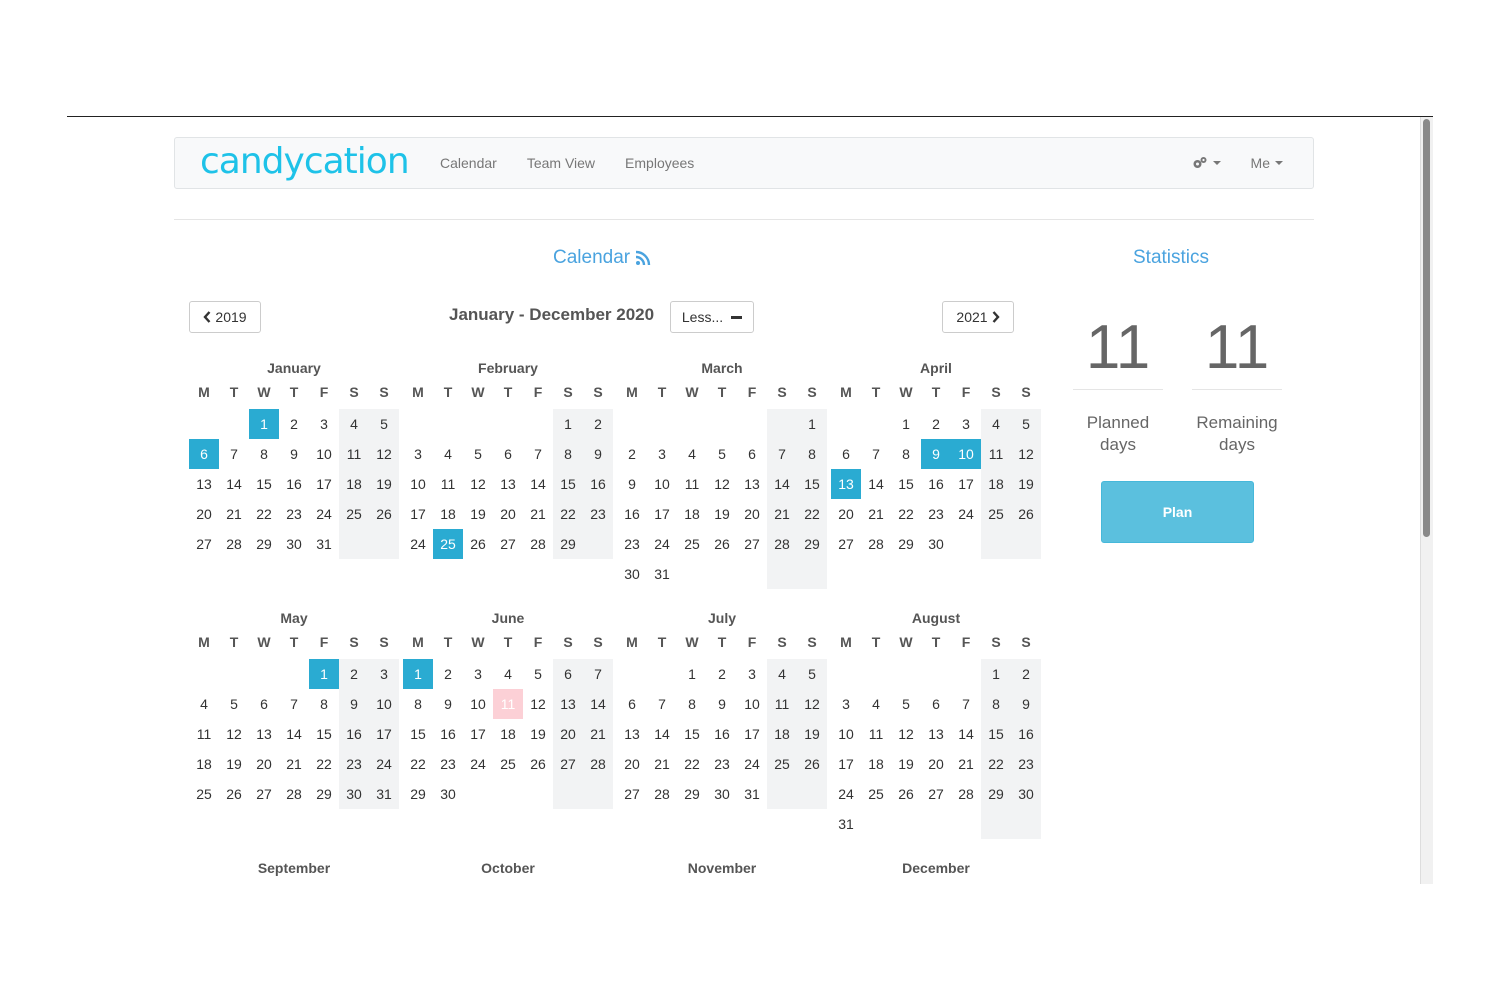 The width and height of the screenshot is (1500, 1001). Describe the element at coordinates (966, 734) in the screenshot. I see `day-cell: 14` at that location.